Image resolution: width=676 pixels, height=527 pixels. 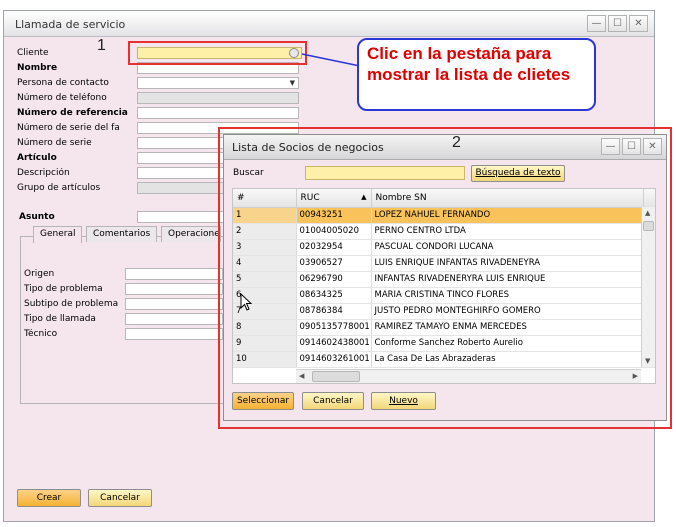 I want to click on row-number-cell: 4, so click(x=265, y=263).